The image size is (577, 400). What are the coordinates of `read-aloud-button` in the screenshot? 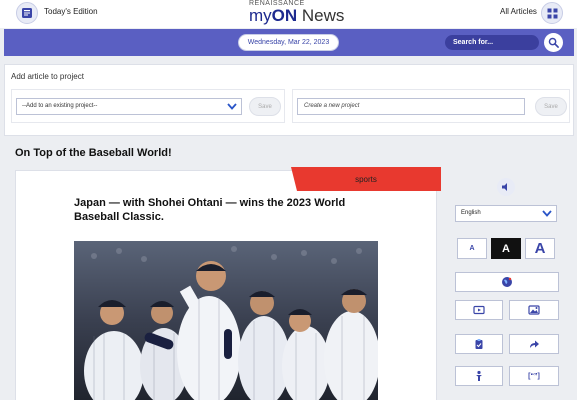 It's located at (506, 187).